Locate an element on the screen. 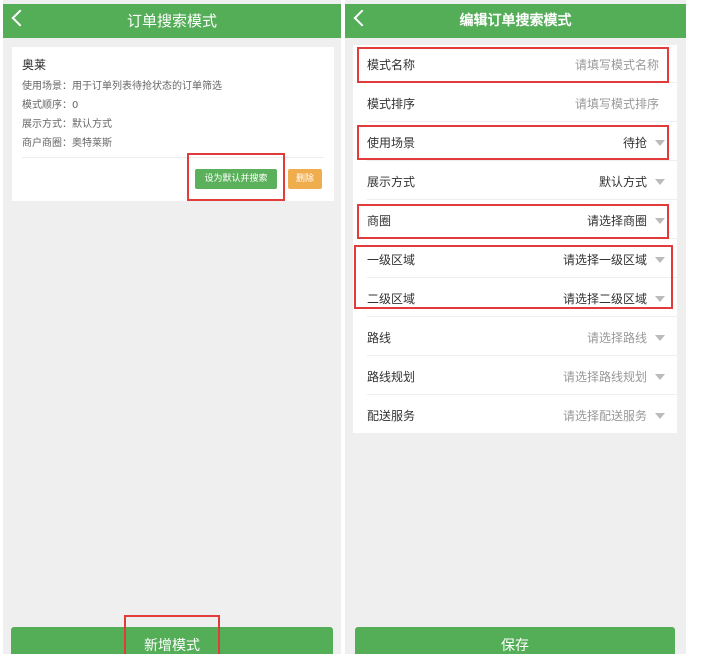  field-display-mode: 展示方式 默认方式 is located at coordinates (515, 181).